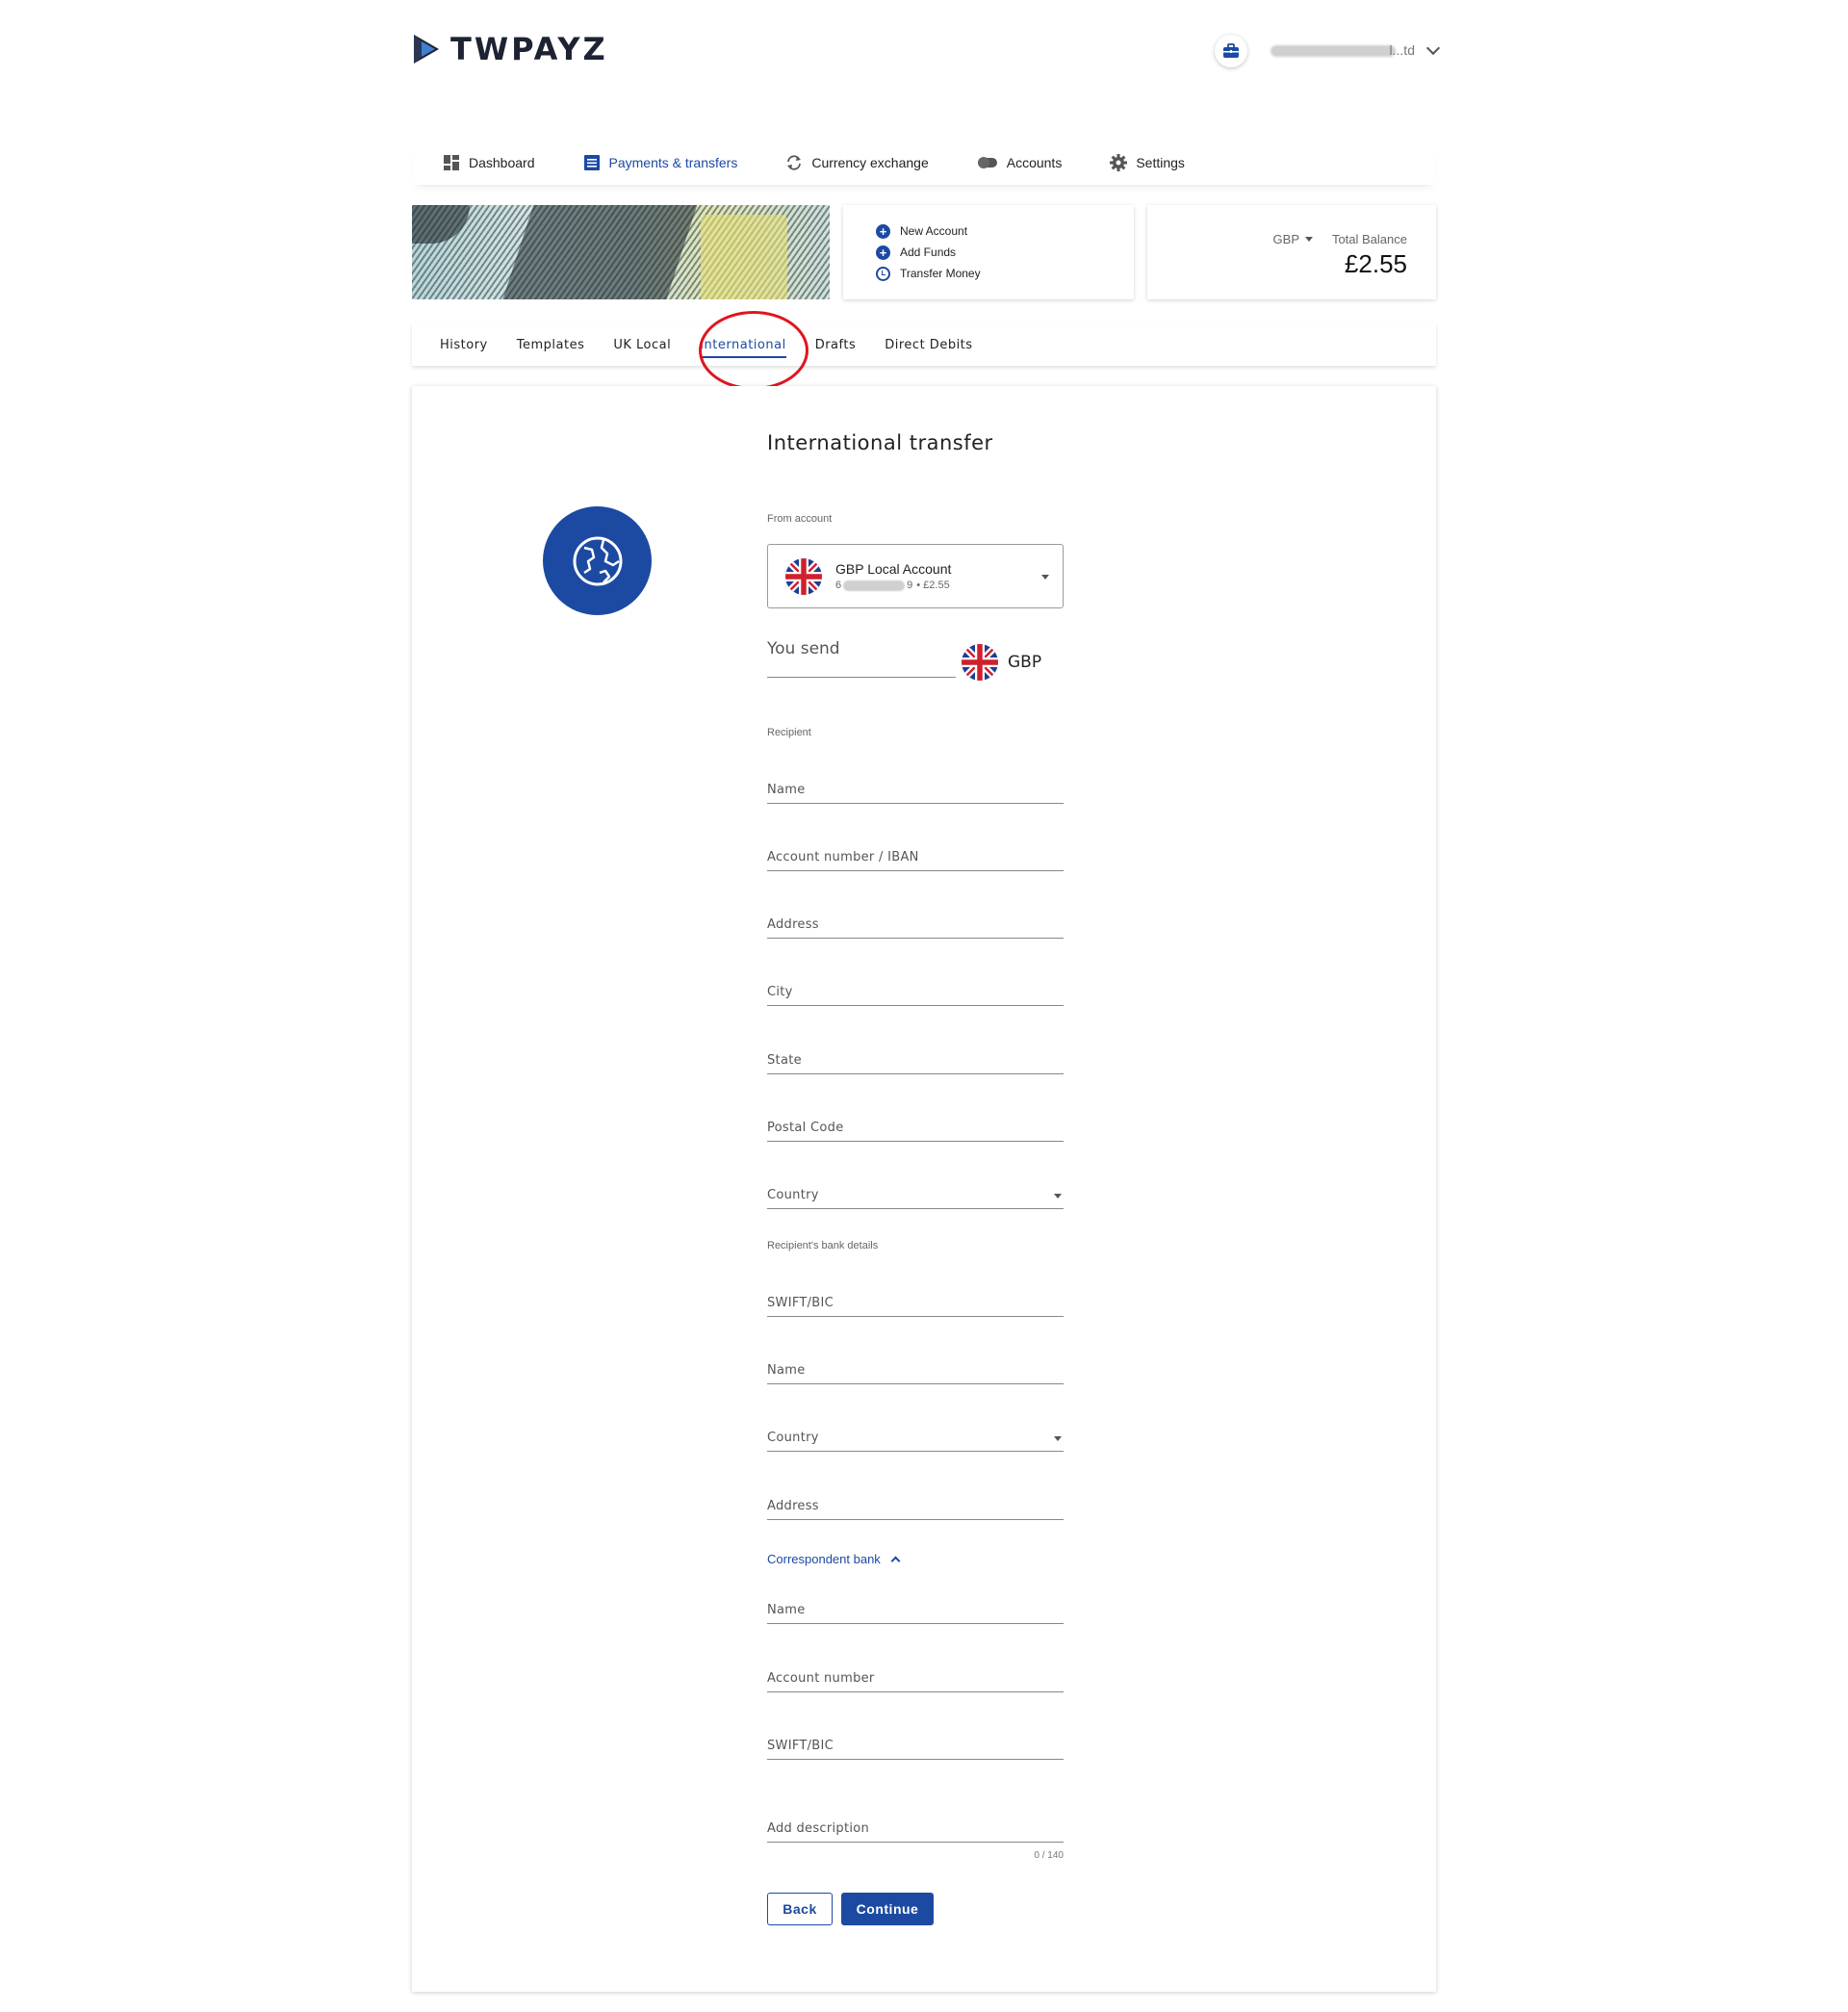  Describe the element at coordinates (824, 1559) in the screenshot. I see `correspondent-bank-label: Correspondent bank` at that location.